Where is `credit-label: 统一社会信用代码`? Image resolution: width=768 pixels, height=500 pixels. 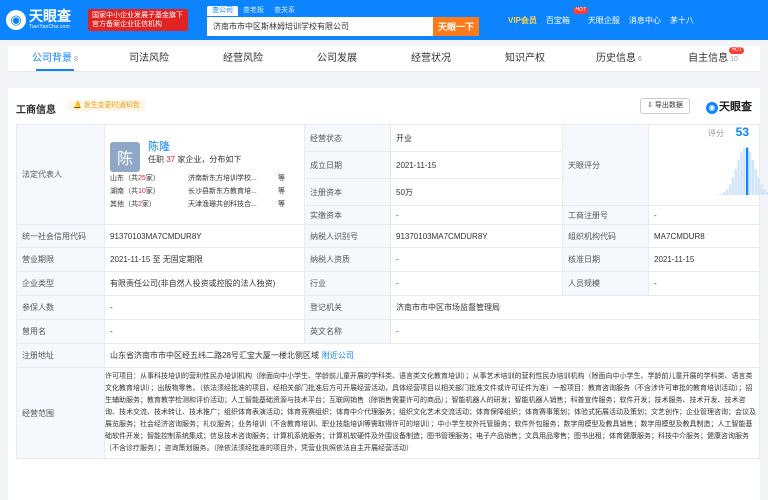 credit-label: 统一社会信用代码 is located at coordinates (60, 236).